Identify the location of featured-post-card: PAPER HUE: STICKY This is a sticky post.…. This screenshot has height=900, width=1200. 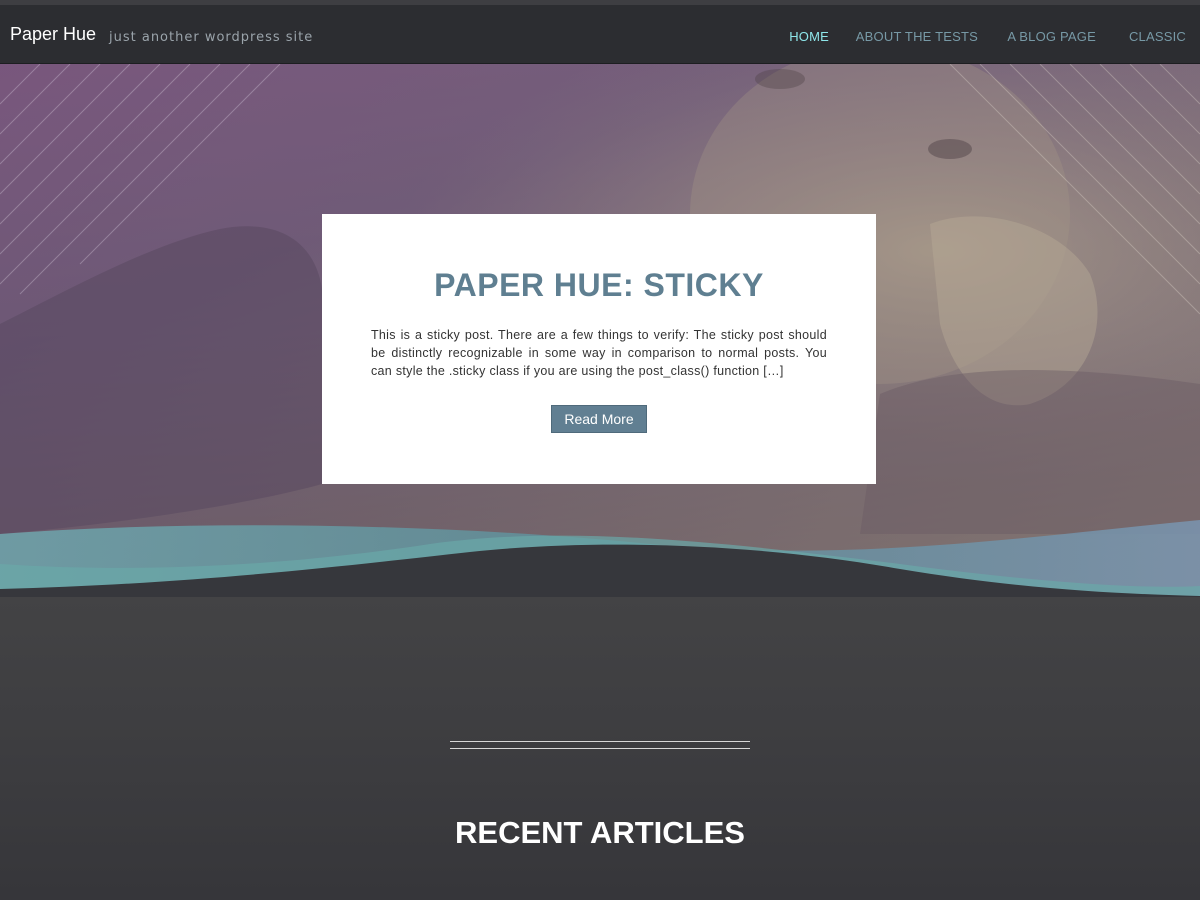
(599, 349).